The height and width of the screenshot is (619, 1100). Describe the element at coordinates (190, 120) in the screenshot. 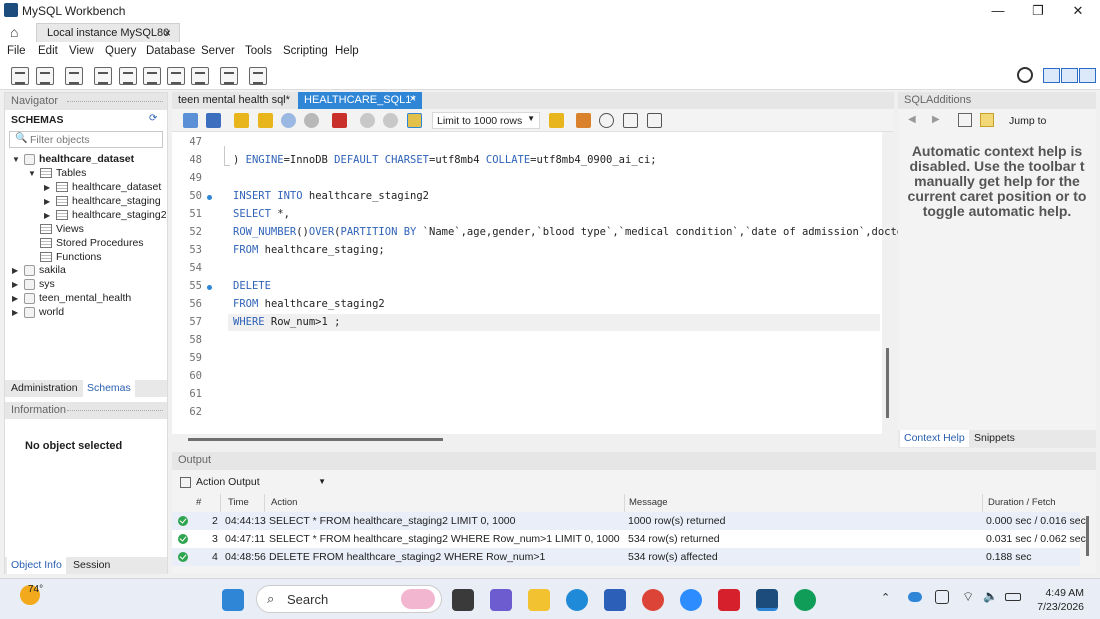

I see `open-file-icon` at that location.